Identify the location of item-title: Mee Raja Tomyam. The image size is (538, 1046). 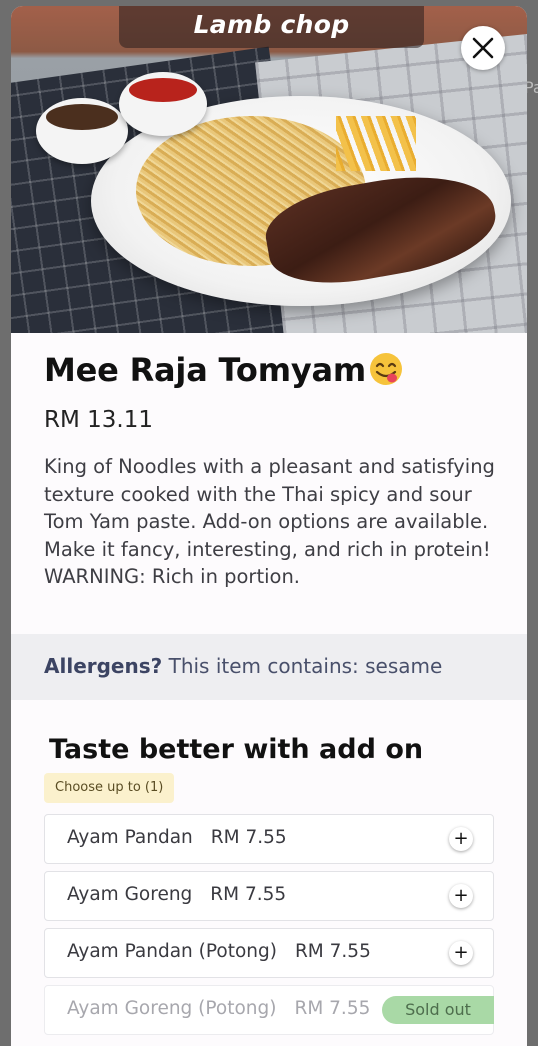
(224, 370).